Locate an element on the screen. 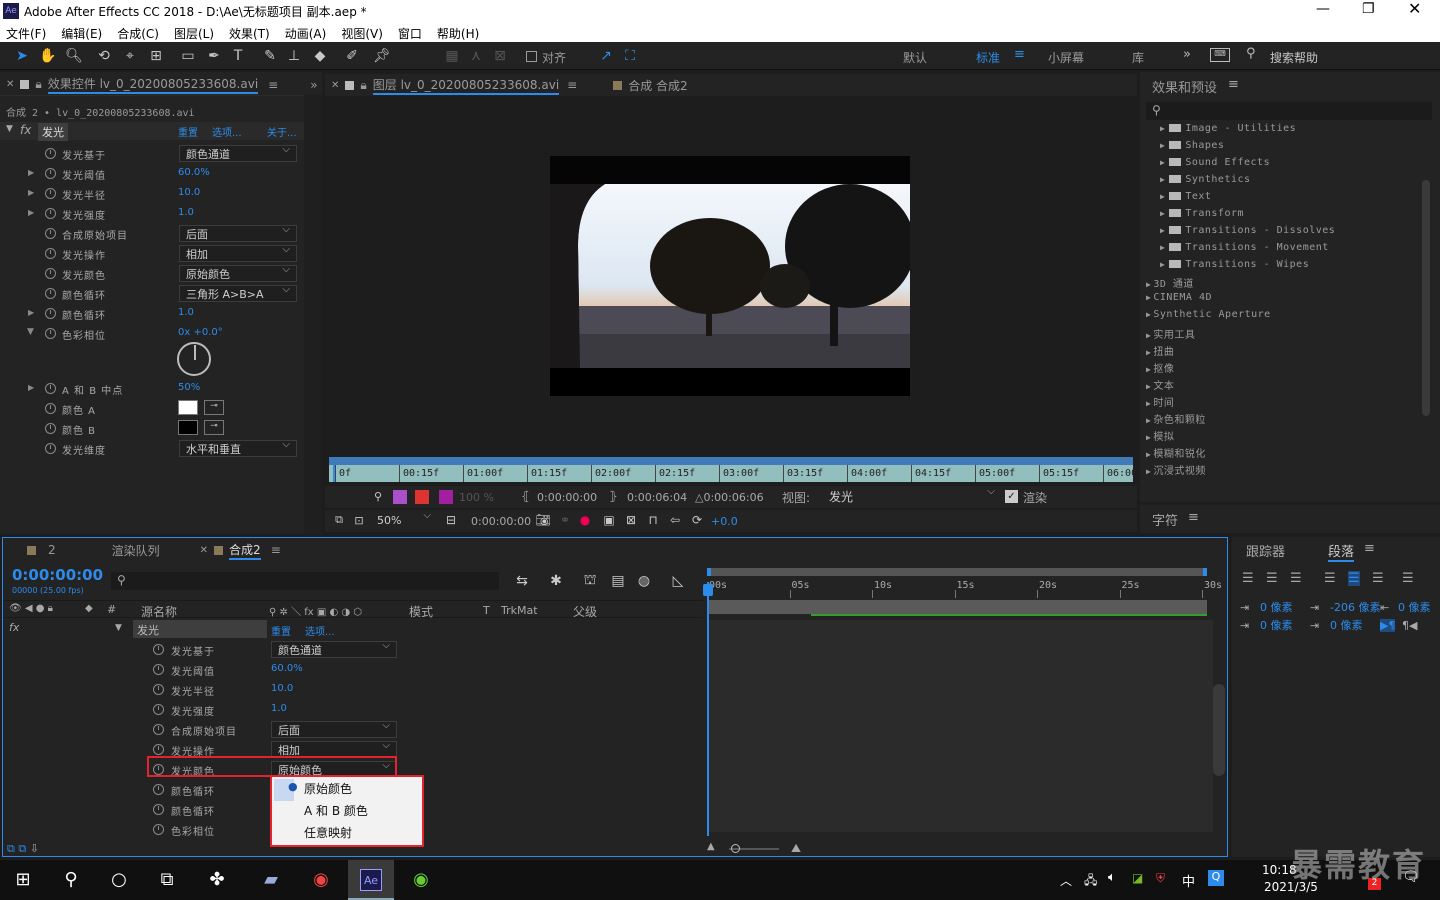  minimize-icon: — is located at coordinates (1323, 9).